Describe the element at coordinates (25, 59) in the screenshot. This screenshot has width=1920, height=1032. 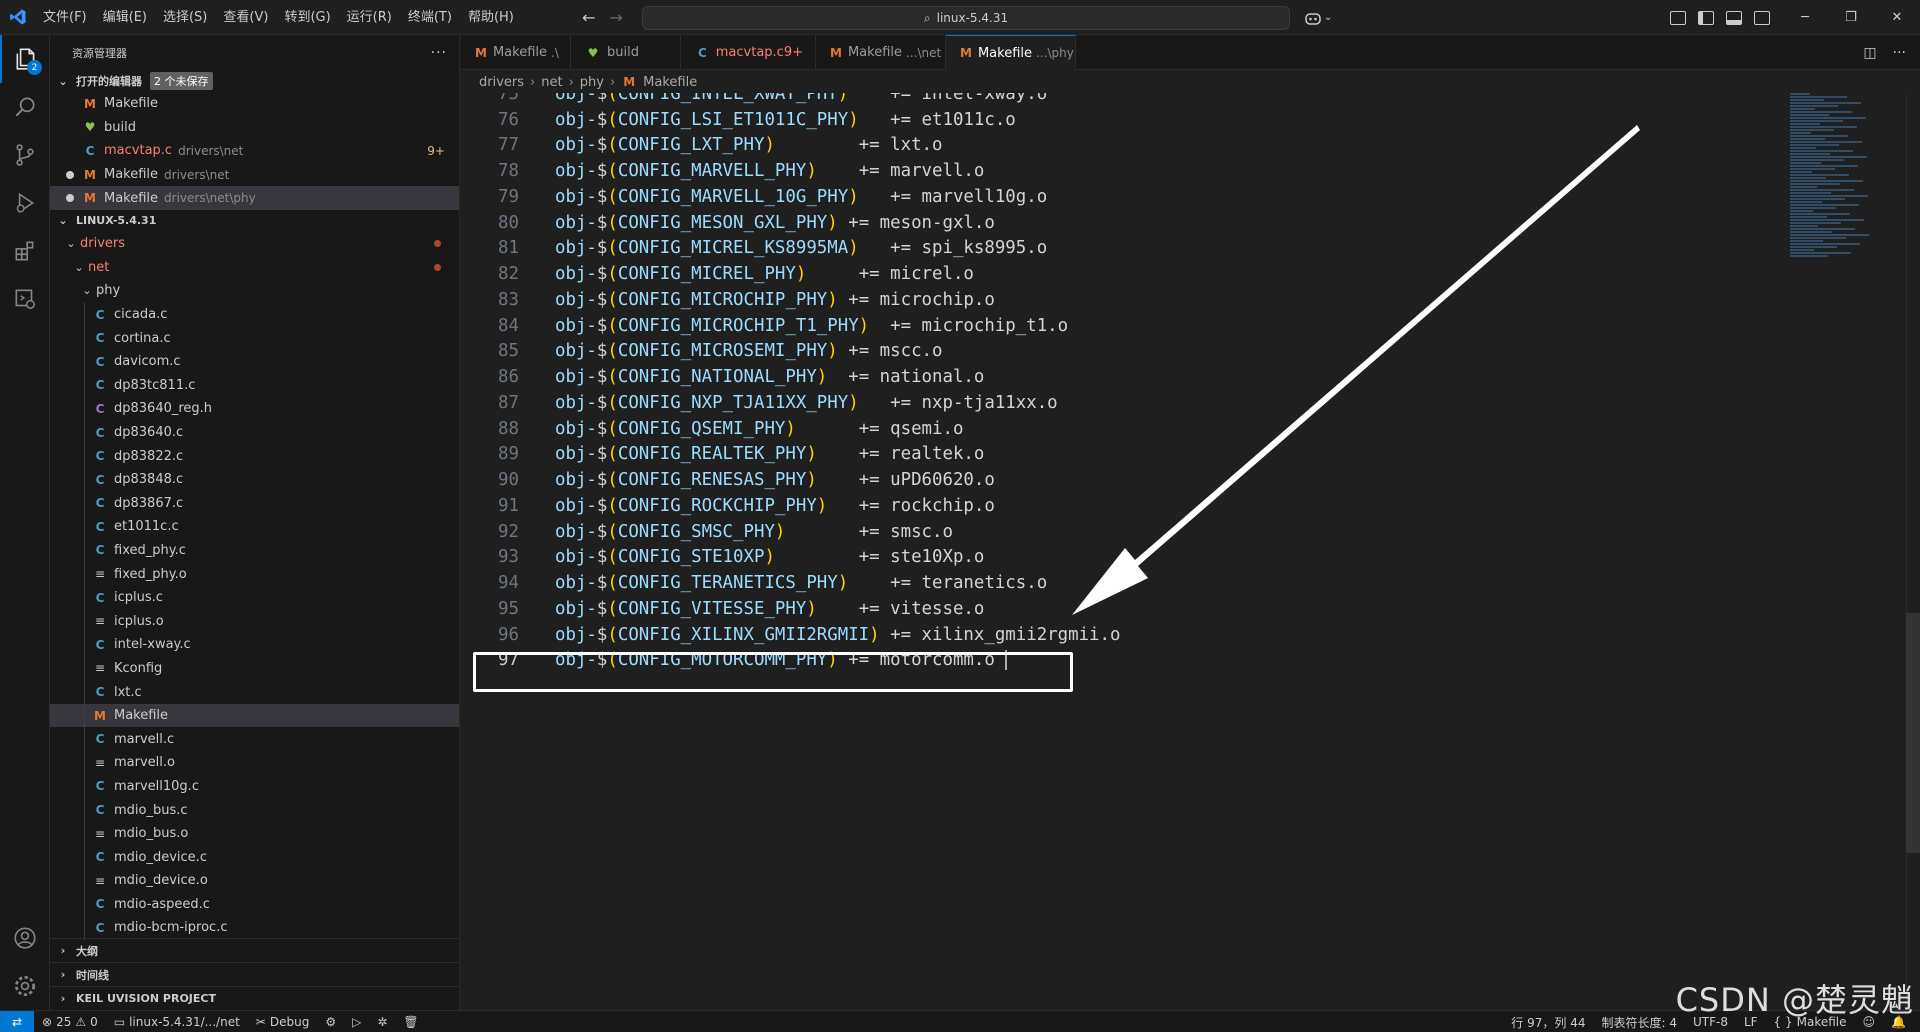
I see `explorer-icon: 2` at that location.